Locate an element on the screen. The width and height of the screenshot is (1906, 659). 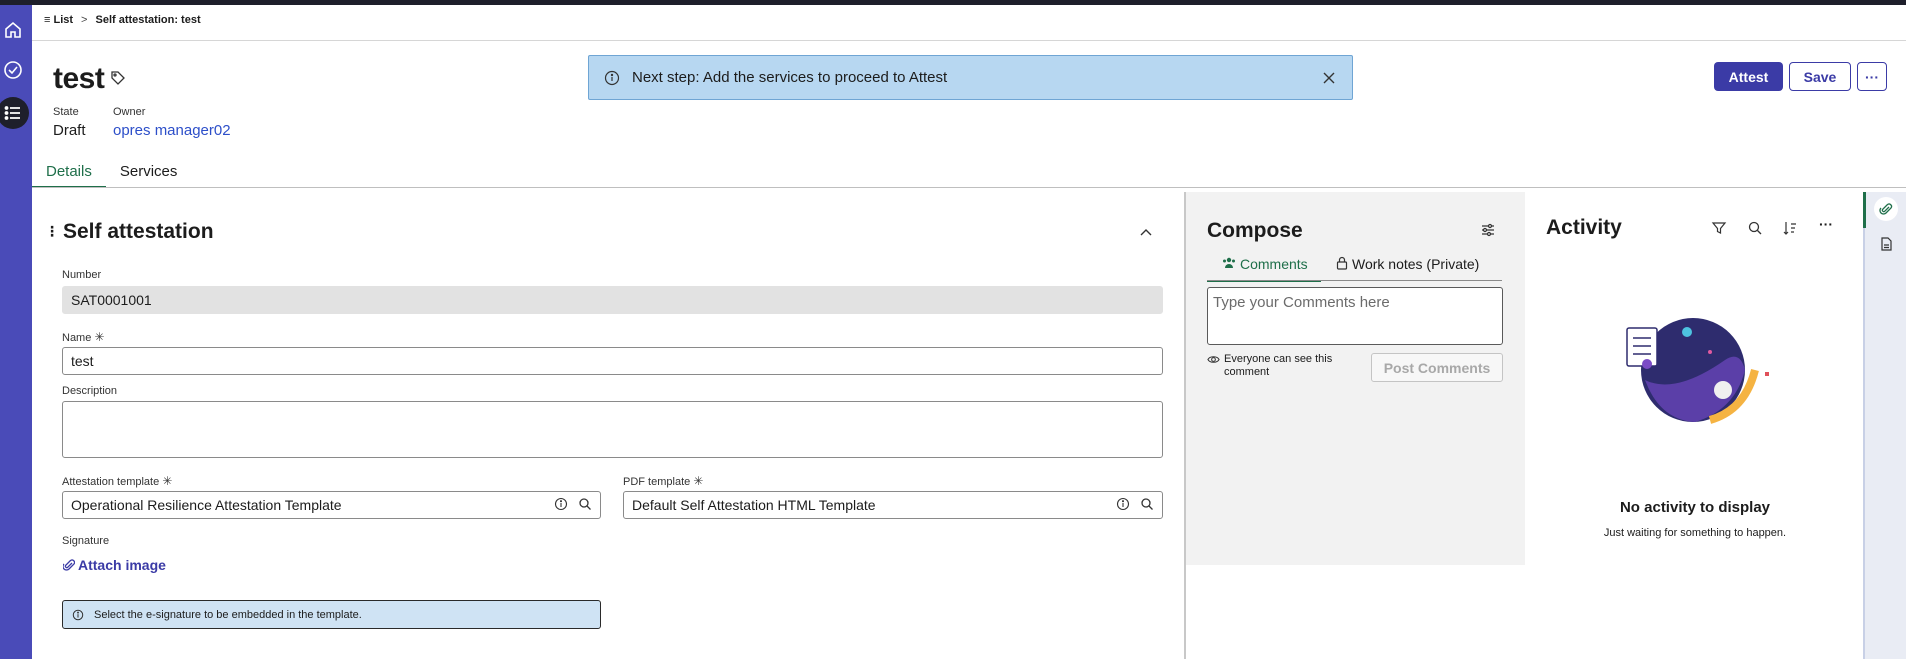
rail-active-indicator is located at coordinates (1864, 210).